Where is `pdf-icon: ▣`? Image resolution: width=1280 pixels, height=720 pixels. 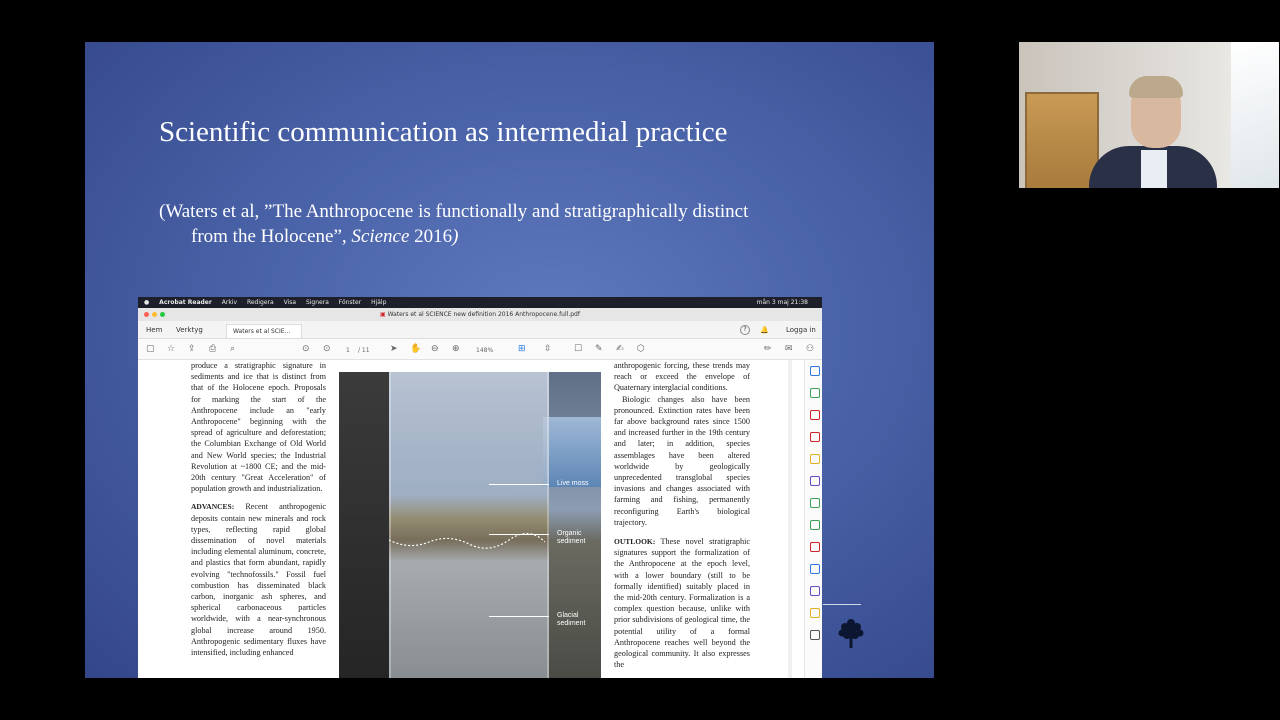 pdf-icon: ▣ is located at coordinates (384, 314).